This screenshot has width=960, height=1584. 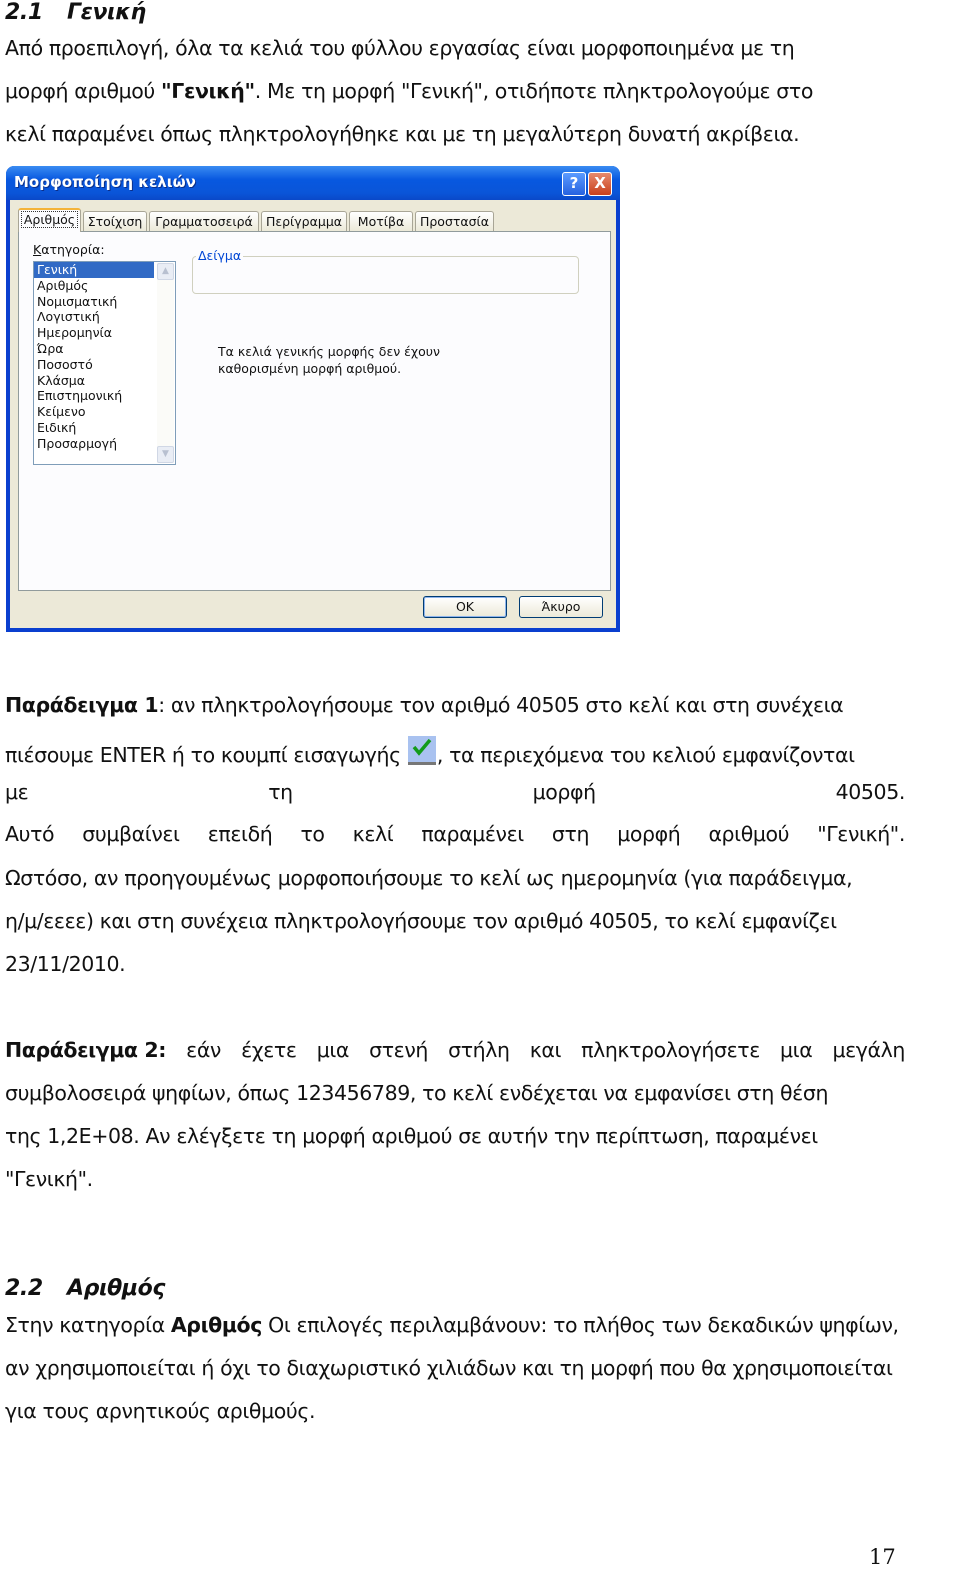 What do you see at coordinates (882, 1557) in the screenshot?
I see `page-number: 17` at bounding box center [882, 1557].